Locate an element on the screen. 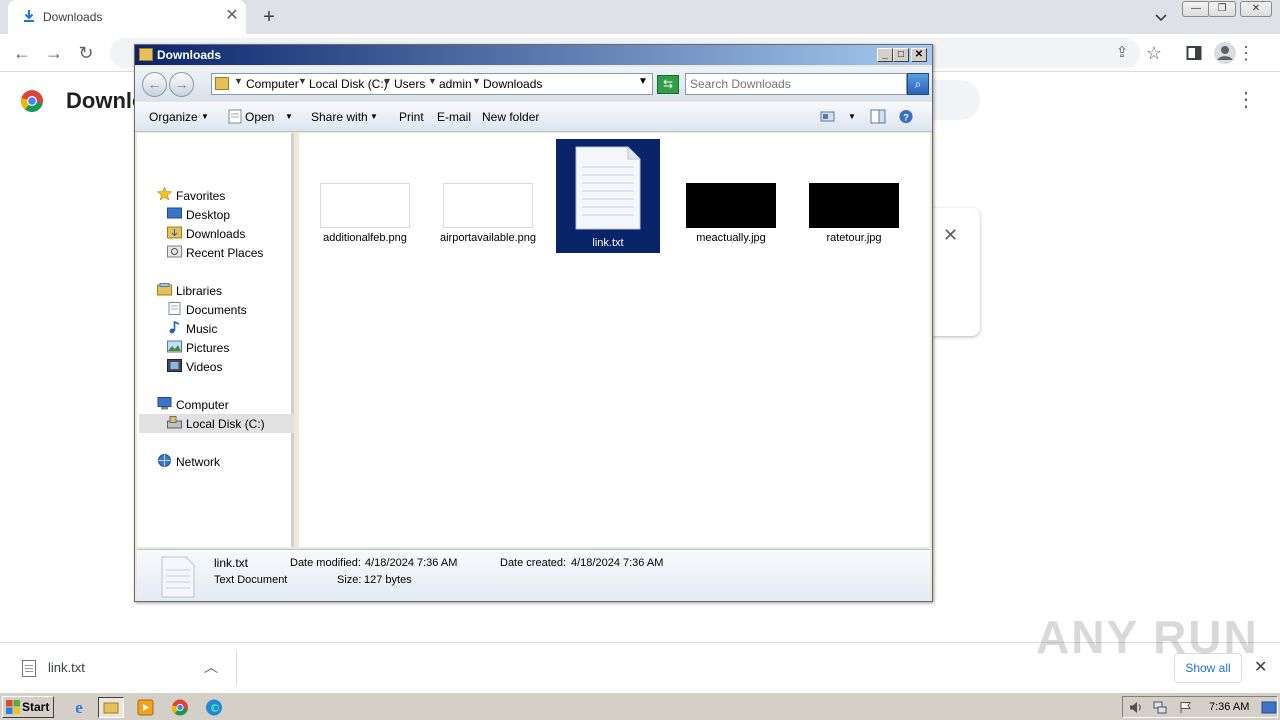 Image resolution: width=1280 pixels, height=720 pixels. file-item: meactually.jpg is located at coordinates (731, 223).